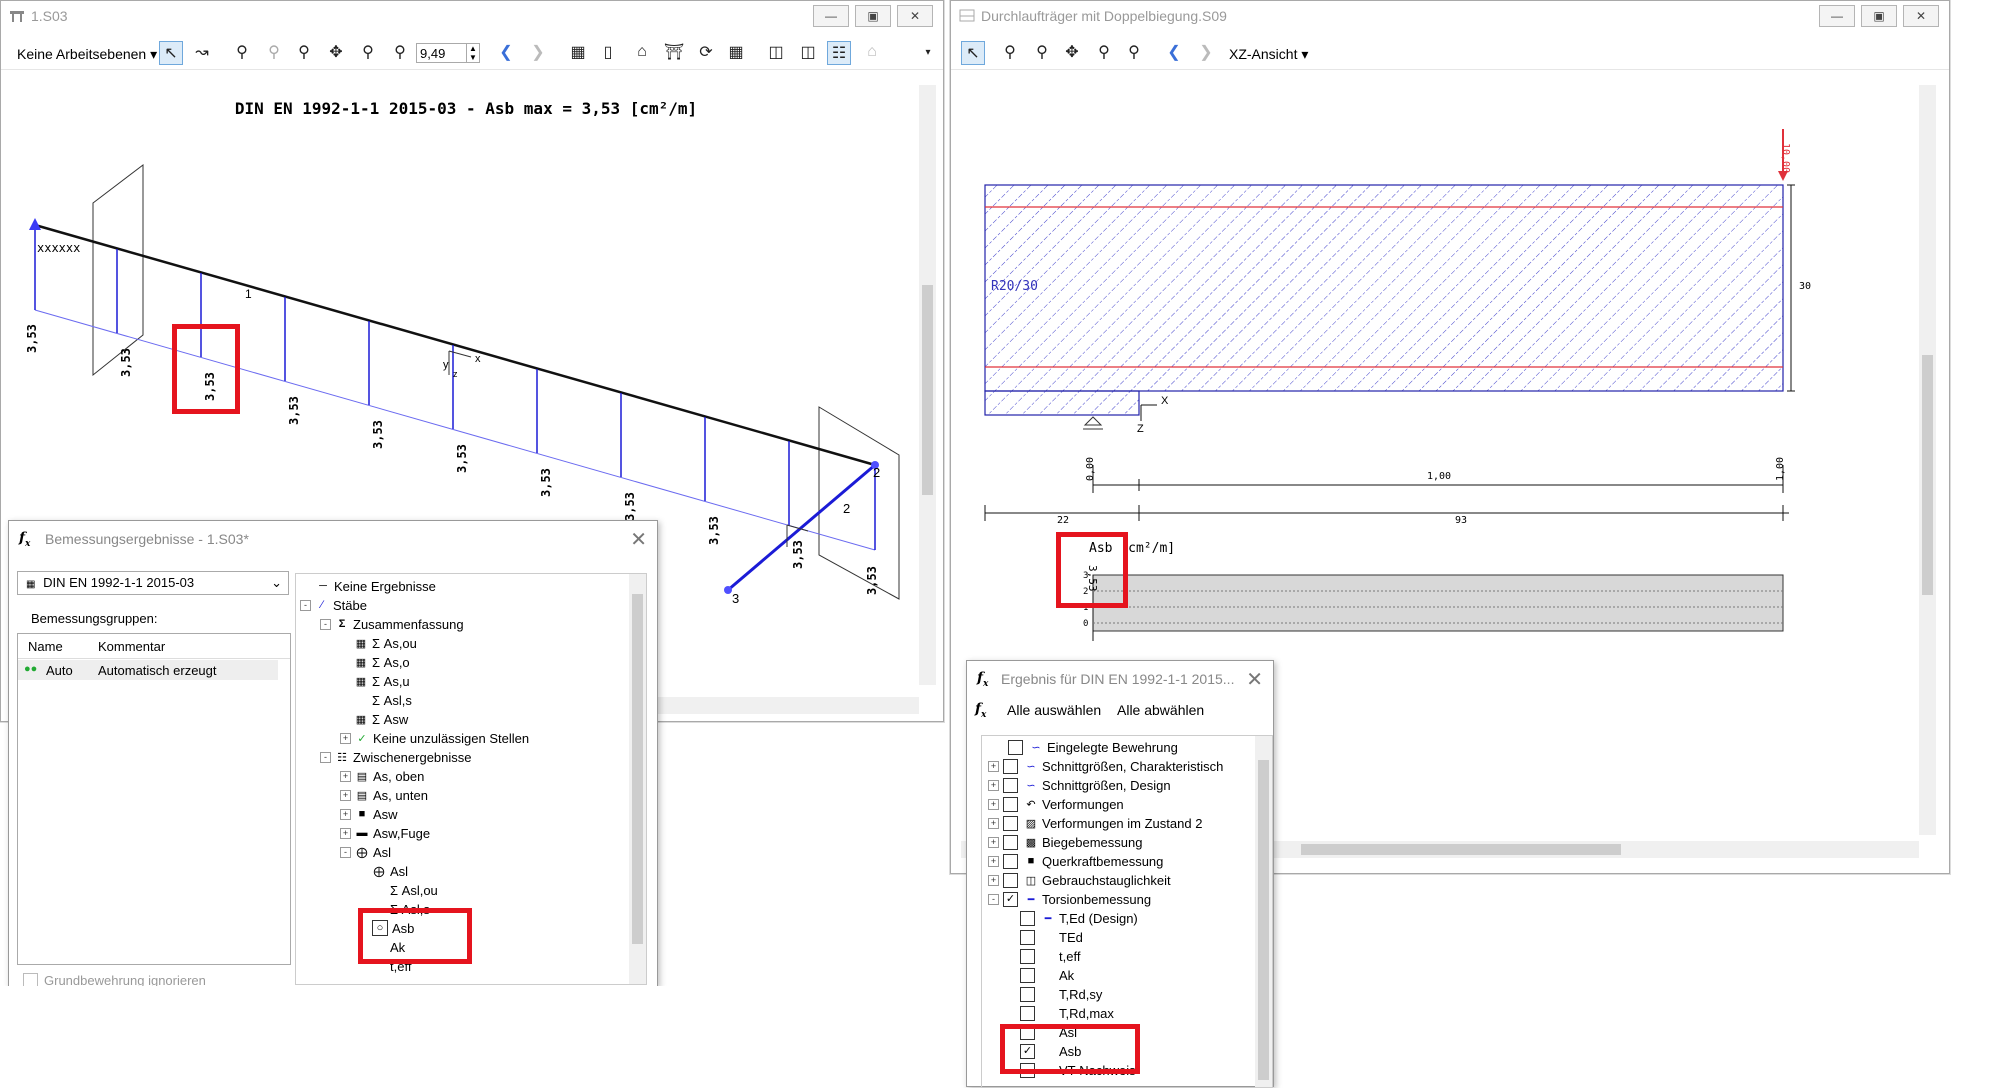  Describe the element at coordinates (153, 583) in the screenshot. I see `standard-dropdown: ▦ DIN EN 1992-1-1 2015-03 ⌄` at that location.